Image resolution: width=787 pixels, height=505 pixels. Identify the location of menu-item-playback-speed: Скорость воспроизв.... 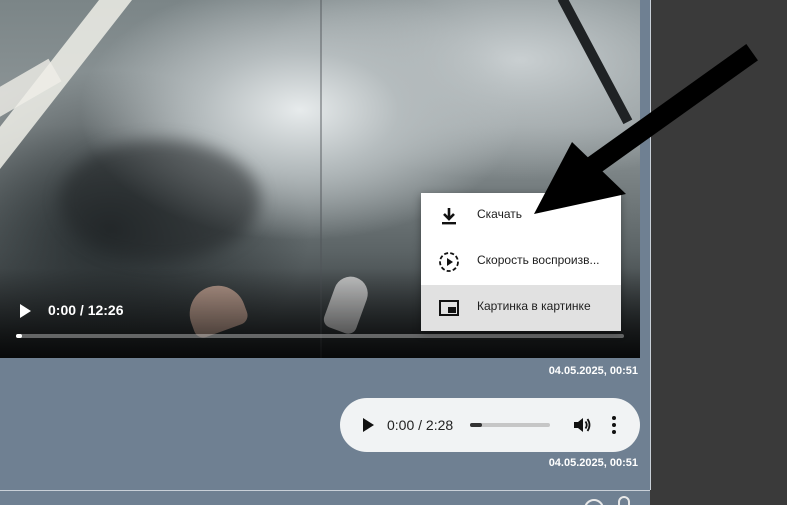
(521, 261).